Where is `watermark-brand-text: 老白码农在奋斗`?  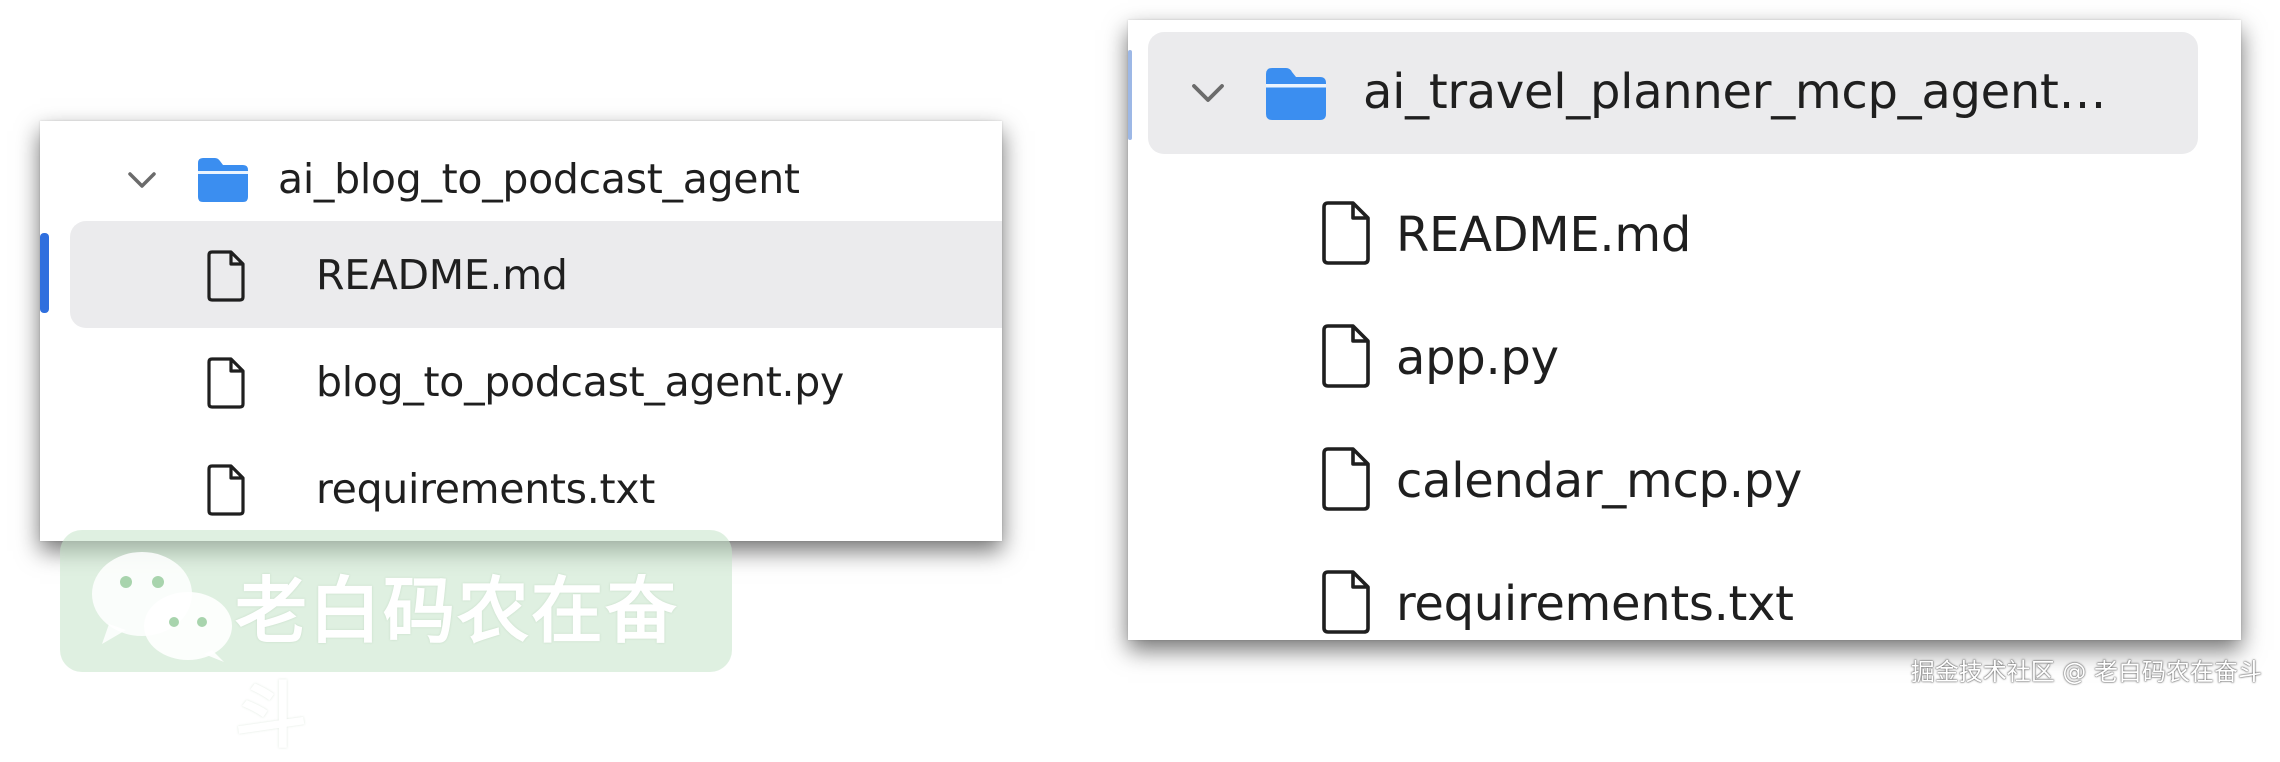
watermark-brand-text: 老白码农在奋斗 is located at coordinates (457, 663).